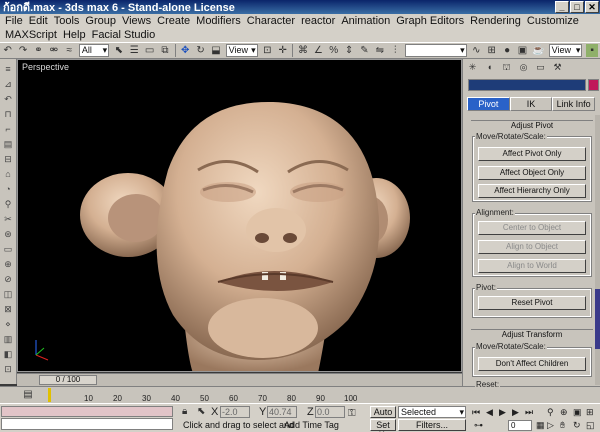  I want to click on set-key-button: Set K., so click(383, 425).